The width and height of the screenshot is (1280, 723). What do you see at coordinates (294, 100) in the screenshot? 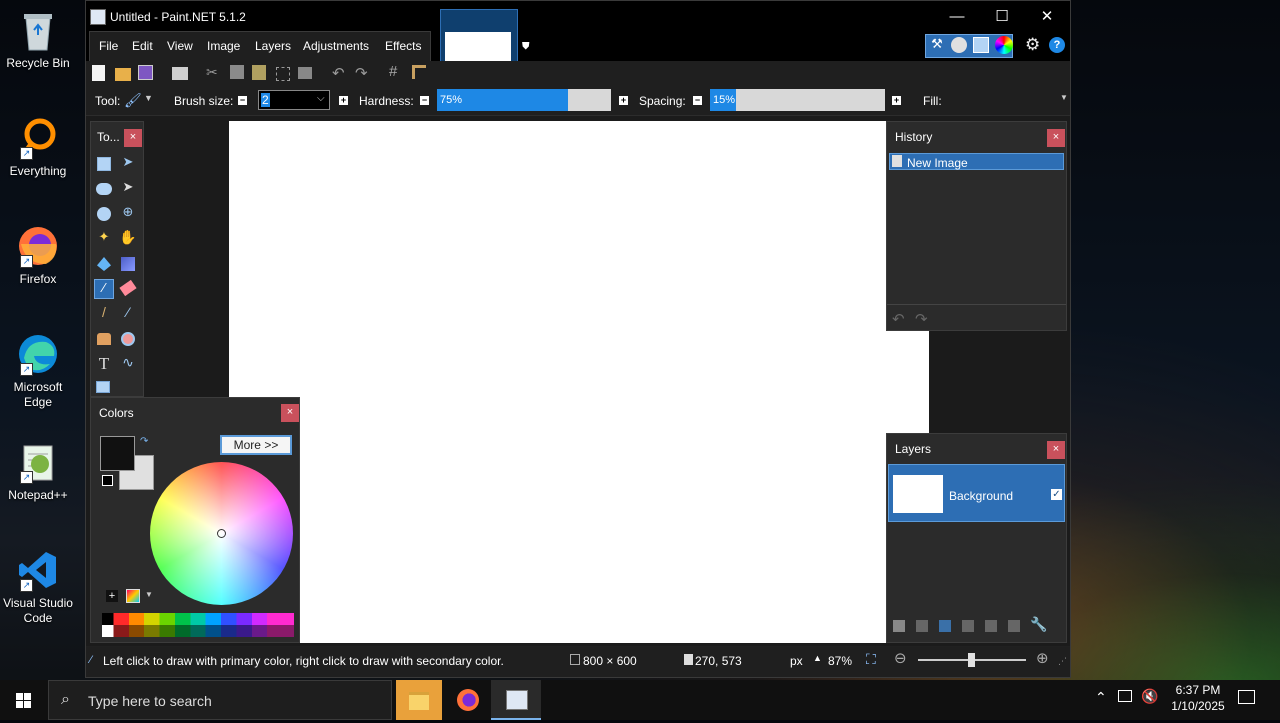
I see `brush-size-input: 2 ⌵` at bounding box center [294, 100].